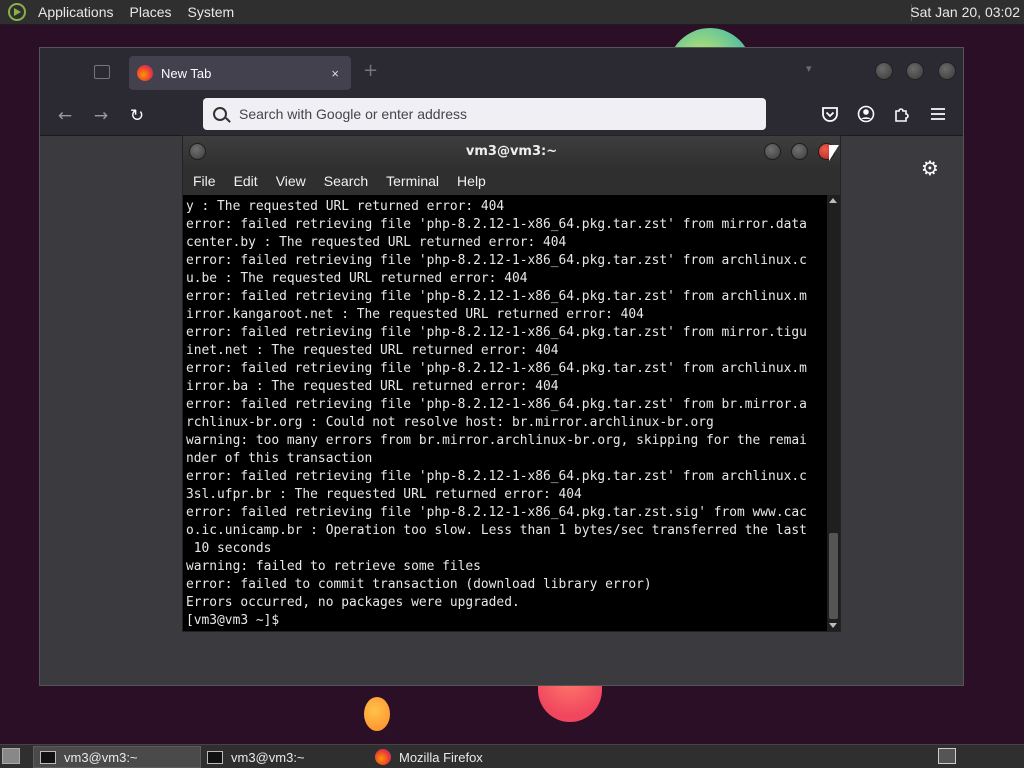  Describe the element at coordinates (65, 116) in the screenshot. I see `back-arrow-icon: ←` at that location.